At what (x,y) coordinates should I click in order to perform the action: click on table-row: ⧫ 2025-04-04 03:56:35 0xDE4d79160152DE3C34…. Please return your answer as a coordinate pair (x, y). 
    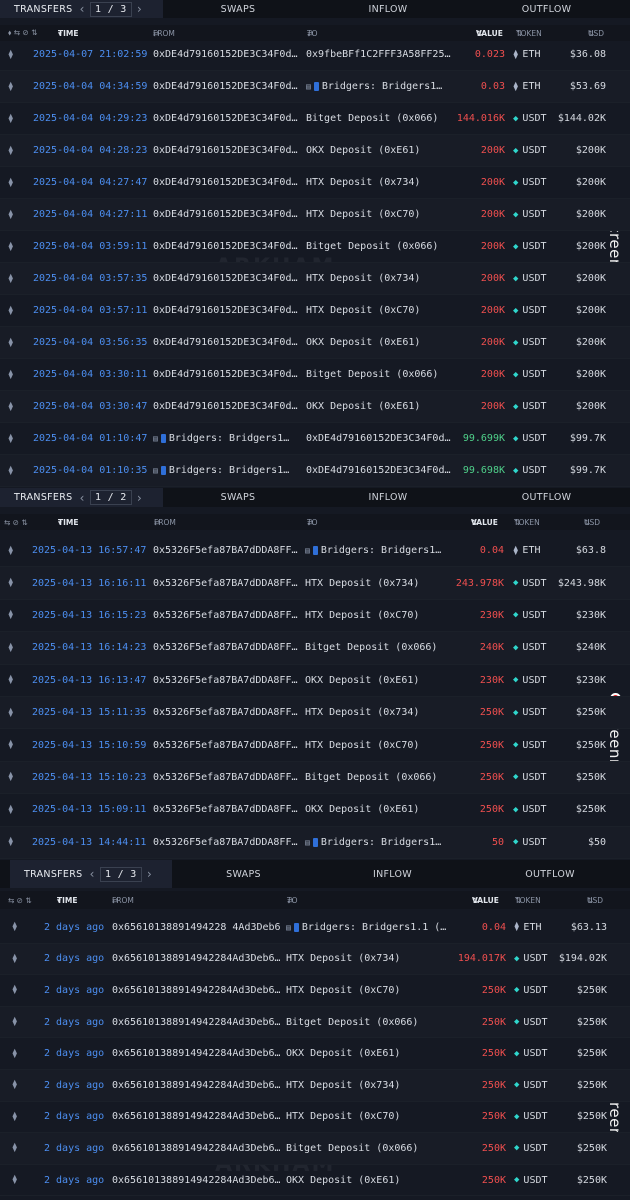
    Looking at the image, I should click on (315, 343).